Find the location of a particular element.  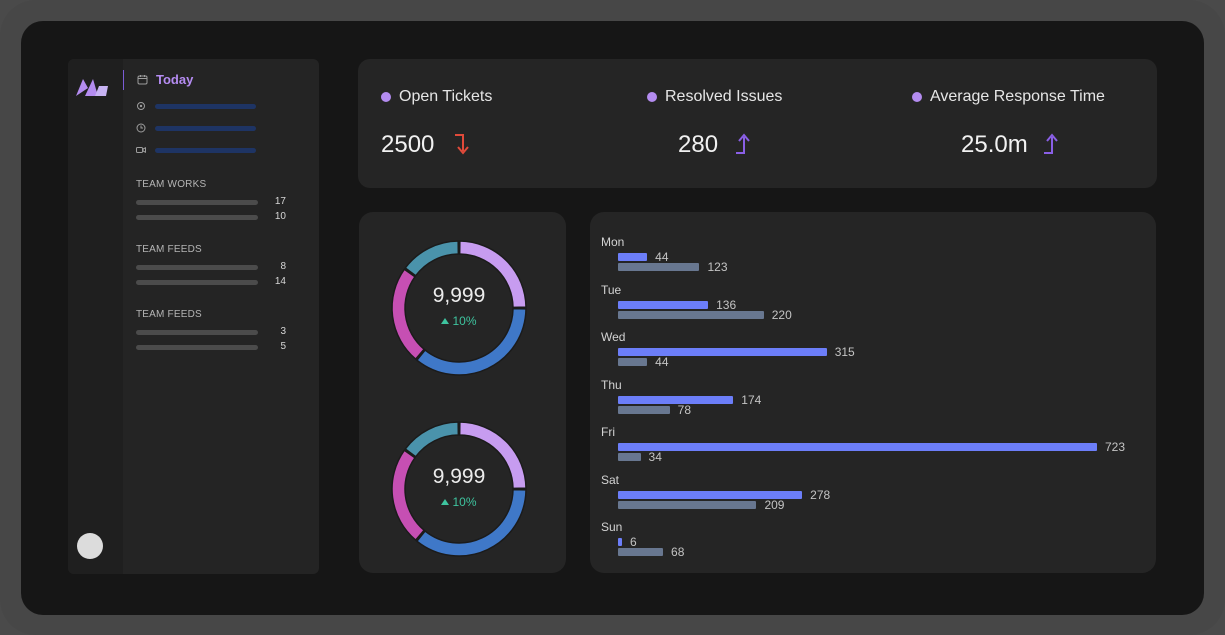

day-label-wed: Wed is located at coordinates (613, 337).